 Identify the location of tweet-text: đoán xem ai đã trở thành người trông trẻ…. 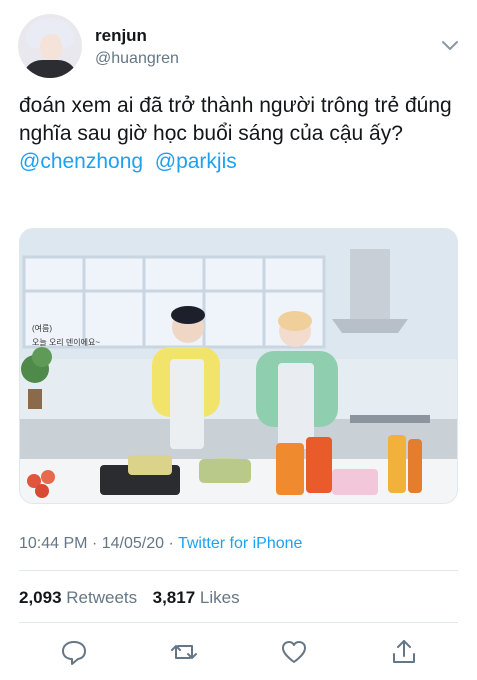
(241, 134).